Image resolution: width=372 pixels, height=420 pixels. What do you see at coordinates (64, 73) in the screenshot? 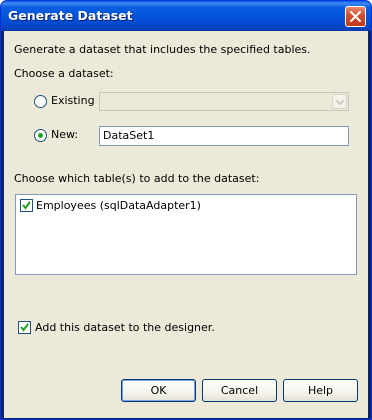
I see `choose-dataset-label: Choose a dataset:` at bounding box center [64, 73].